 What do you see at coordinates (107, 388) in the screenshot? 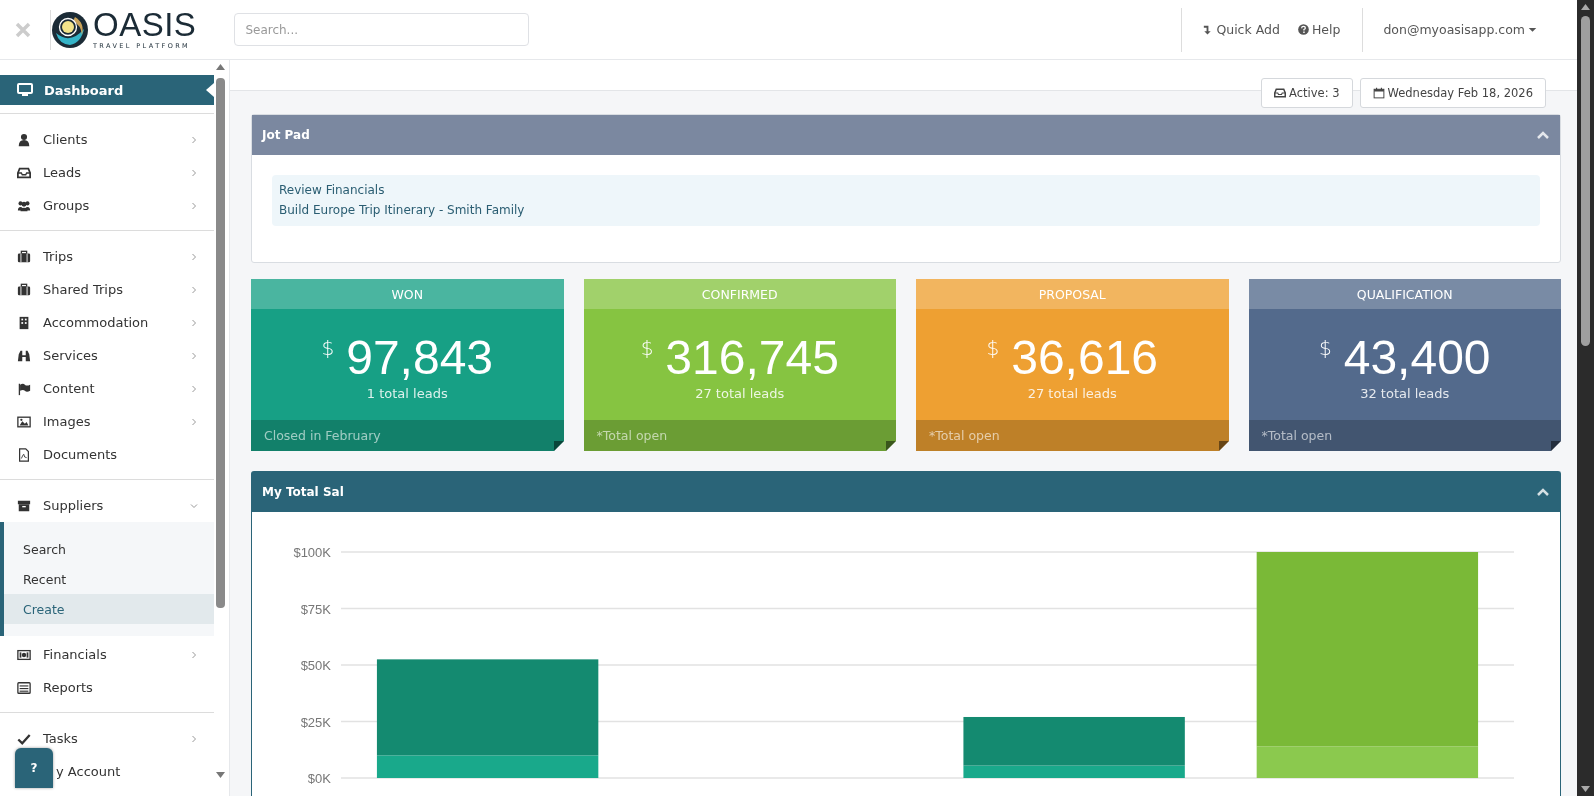
I see `sidebar-item: Content` at bounding box center [107, 388].